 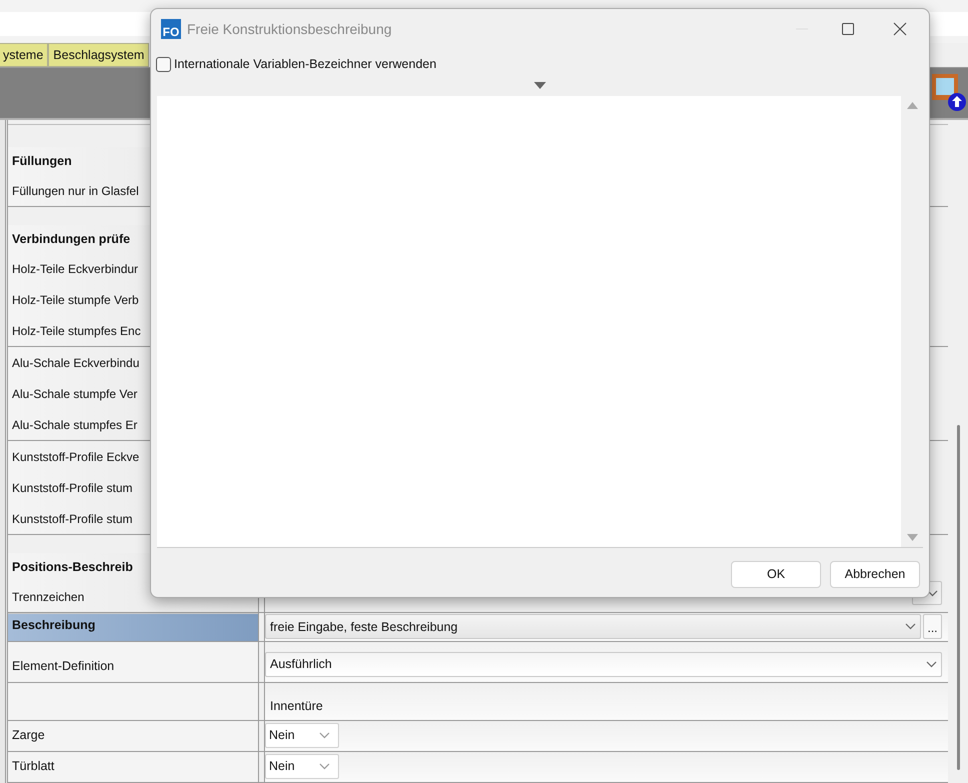 I want to click on group-title: Verbindungen prüfe, so click(x=71, y=239).